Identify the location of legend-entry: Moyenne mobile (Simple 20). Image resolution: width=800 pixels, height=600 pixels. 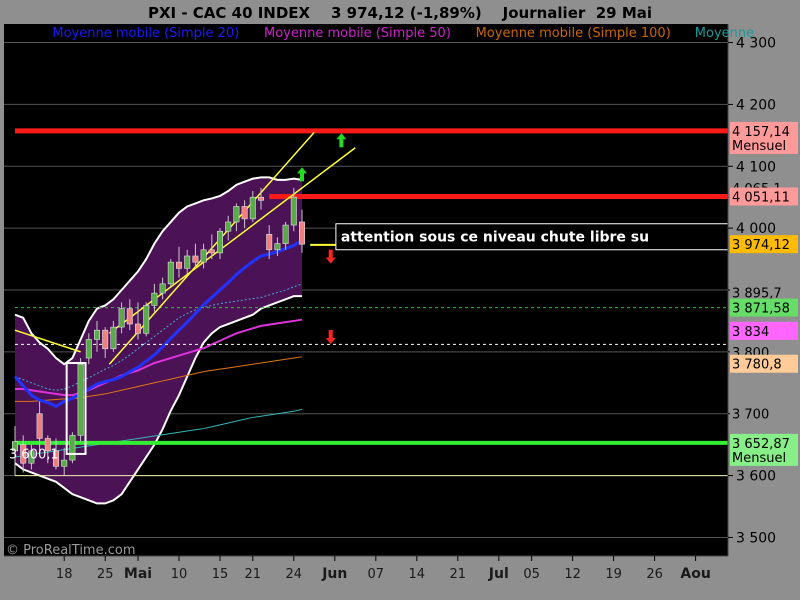
(145, 33).